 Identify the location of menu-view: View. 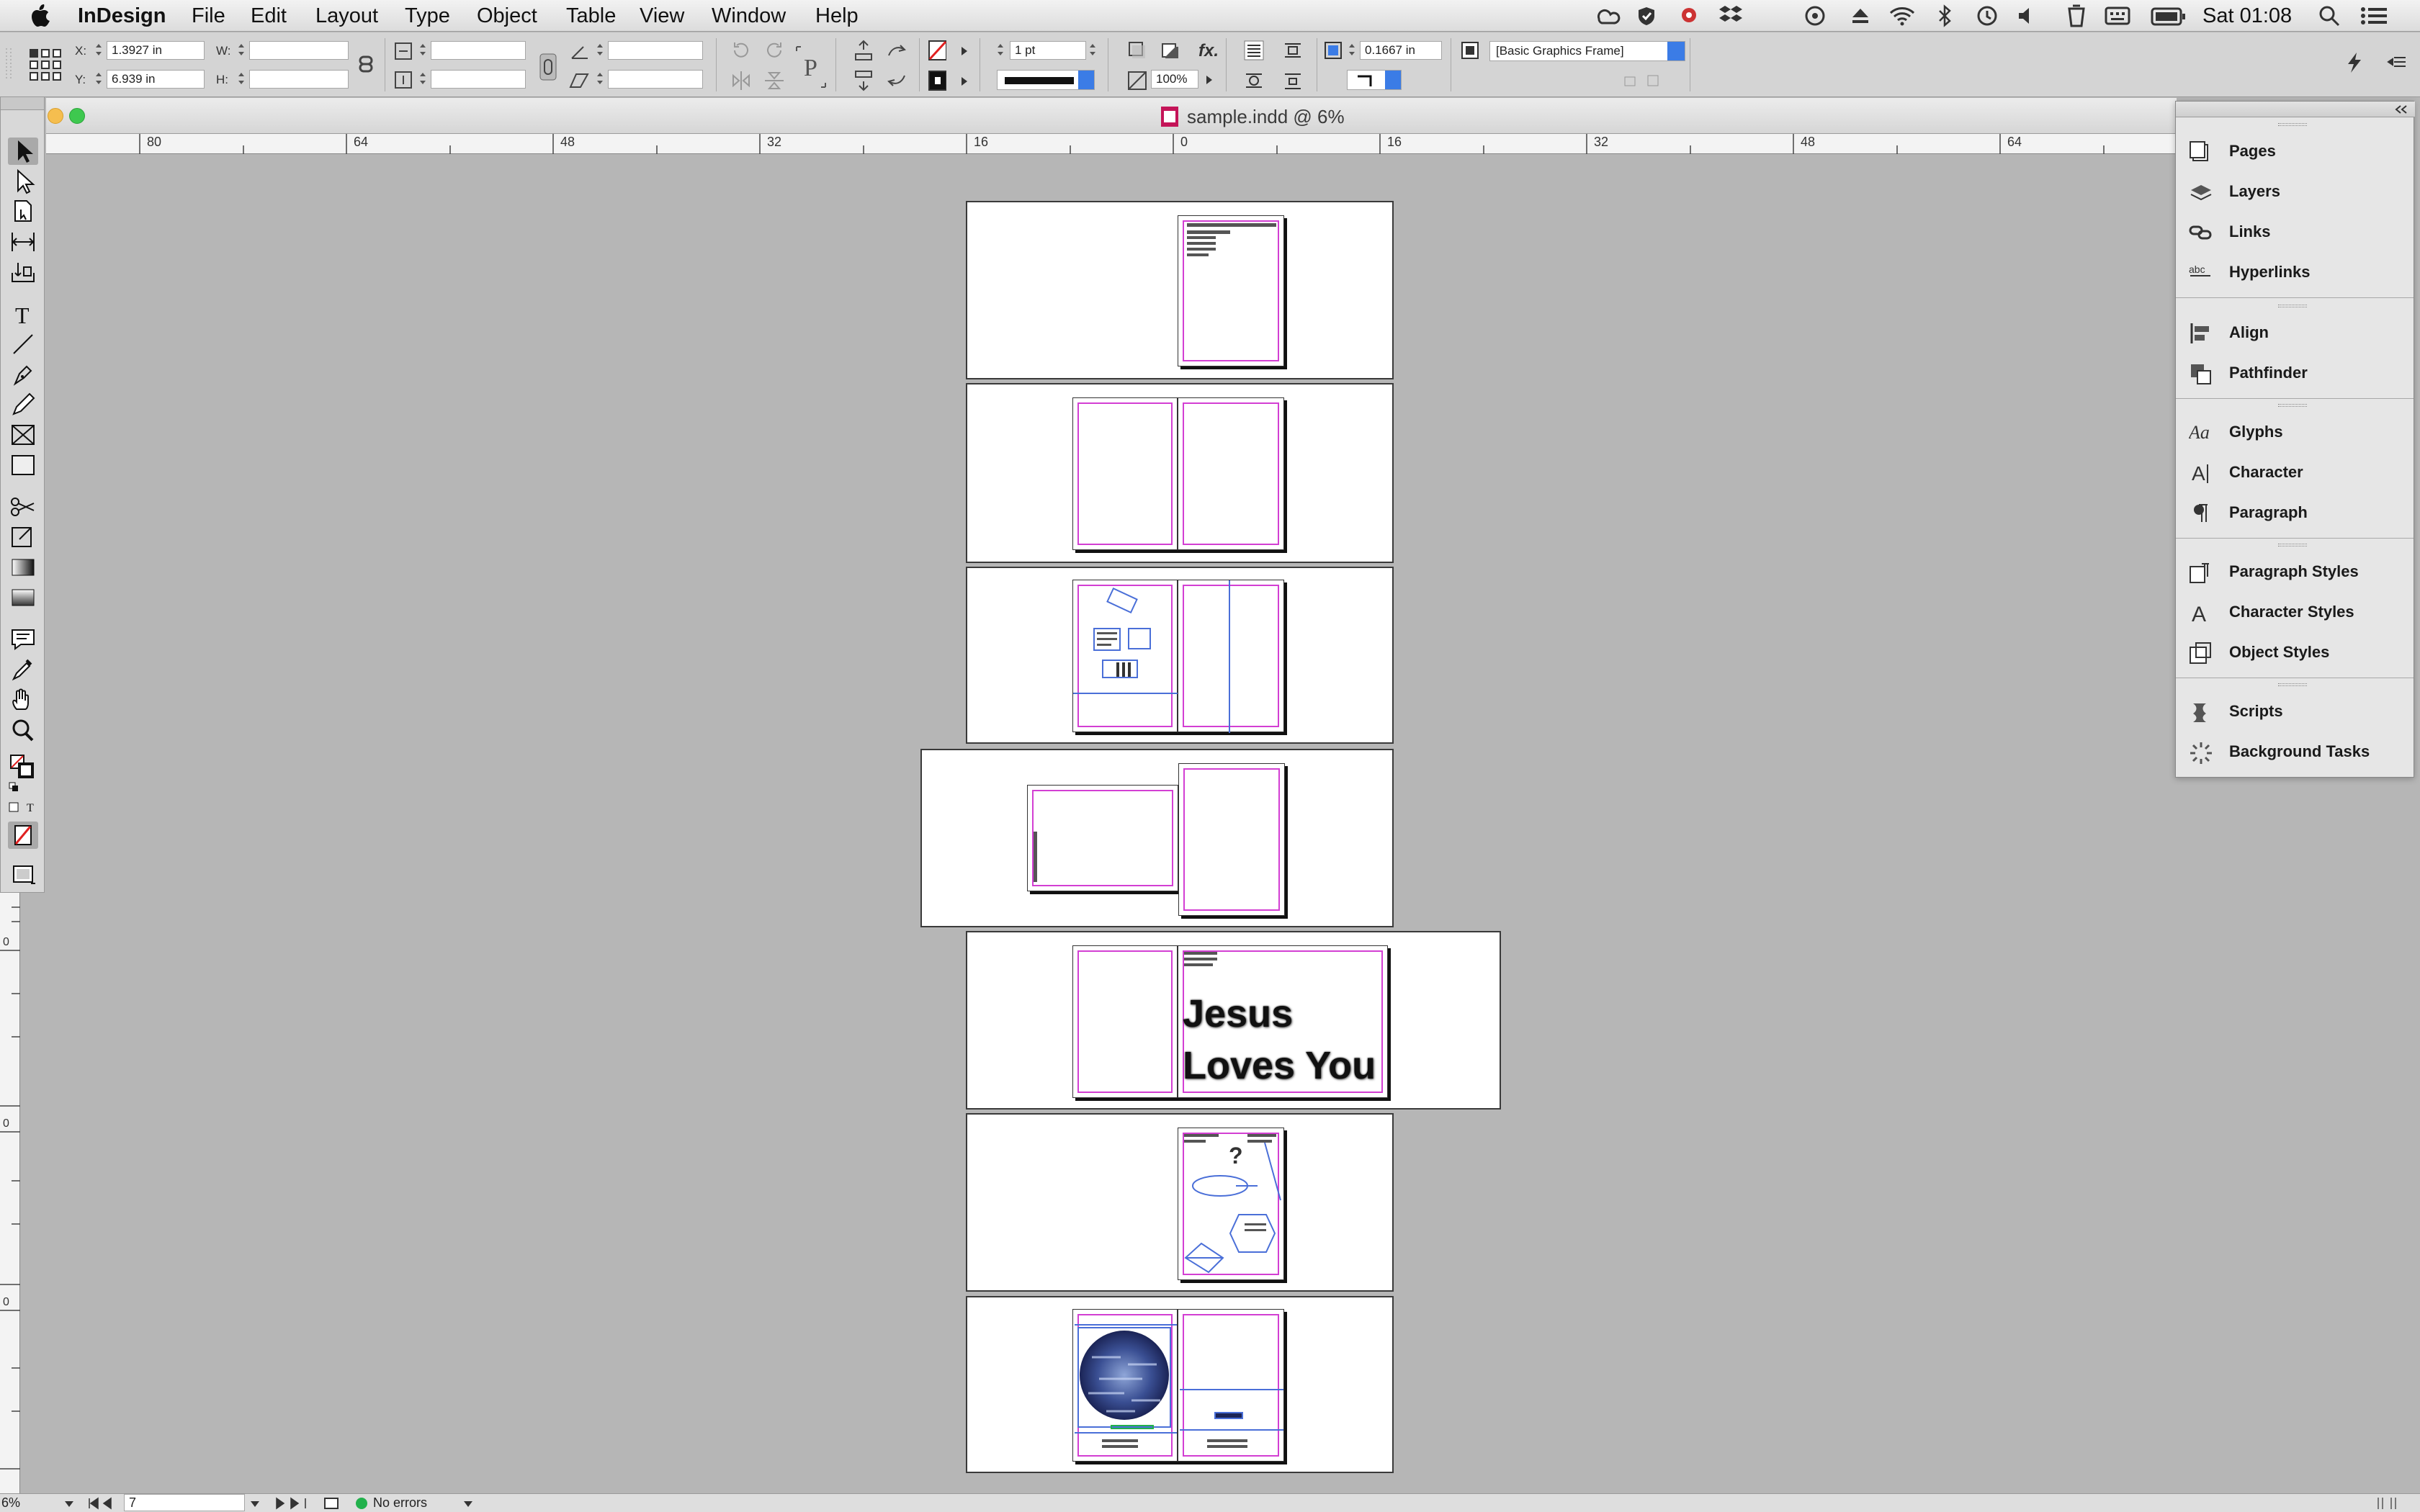
(662, 16).